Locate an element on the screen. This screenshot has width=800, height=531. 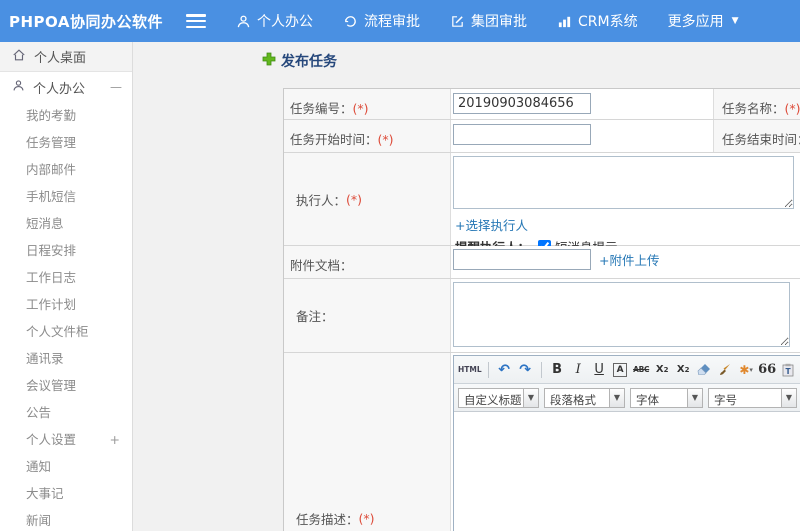
font-size-dropdown: 字号 ▼ is located at coordinates (752, 397).